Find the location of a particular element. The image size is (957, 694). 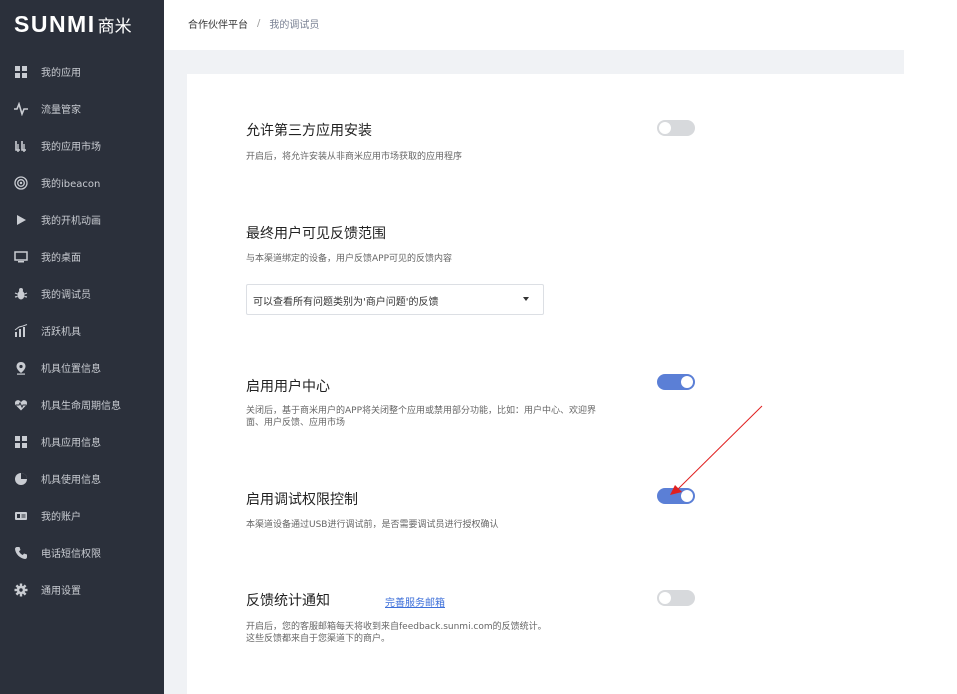

sidebar-item-boot-animation: 我的开机动画 is located at coordinates (82, 219).